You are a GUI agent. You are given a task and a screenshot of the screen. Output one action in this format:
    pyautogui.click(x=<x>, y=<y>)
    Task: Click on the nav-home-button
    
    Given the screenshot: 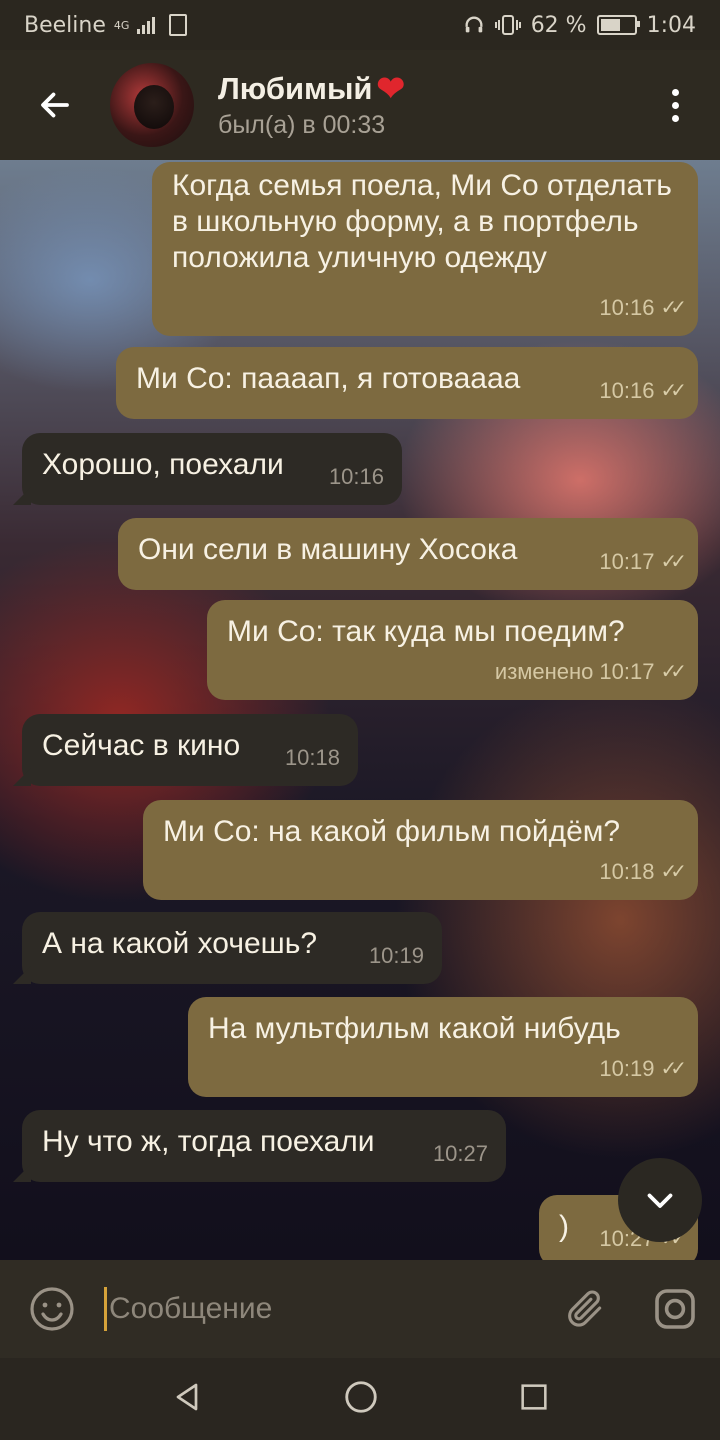 What is the action you would take?
    pyautogui.click(x=361, y=1399)
    